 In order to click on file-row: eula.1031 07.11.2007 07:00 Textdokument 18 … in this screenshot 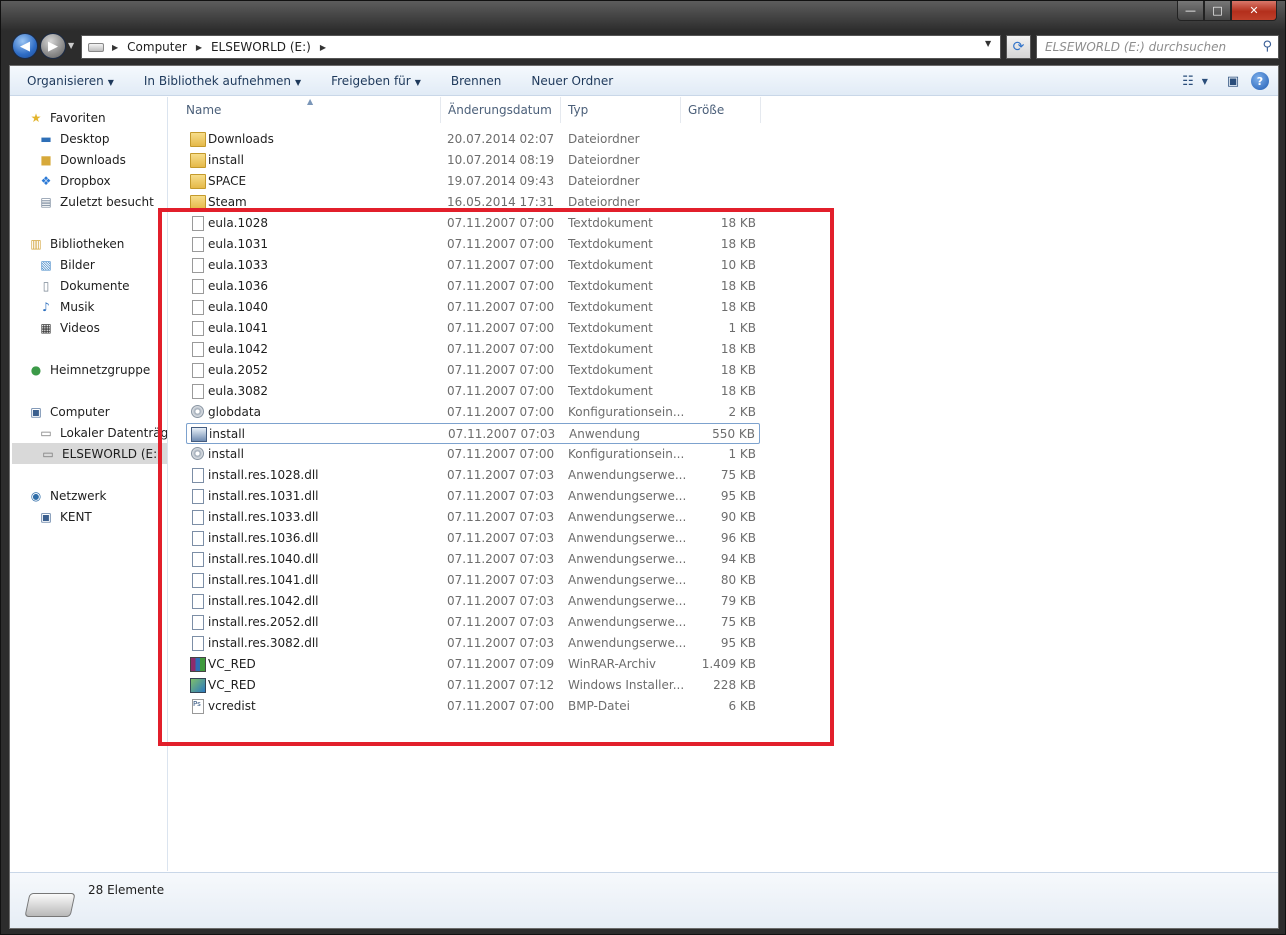, I will do `click(473, 244)`.